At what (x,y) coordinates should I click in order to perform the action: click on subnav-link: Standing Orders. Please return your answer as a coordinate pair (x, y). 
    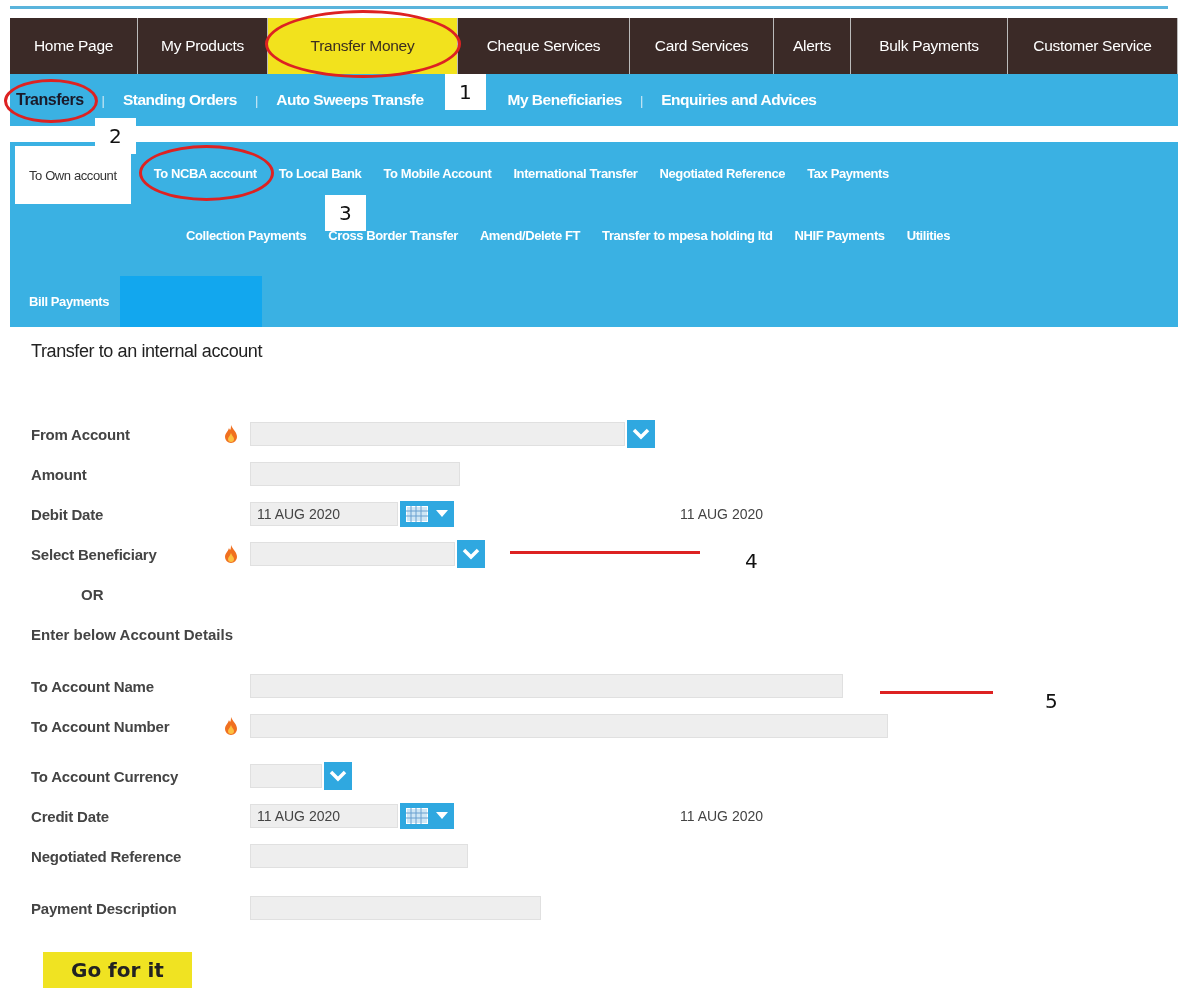
    Looking at the image, I should click on (179, 100).